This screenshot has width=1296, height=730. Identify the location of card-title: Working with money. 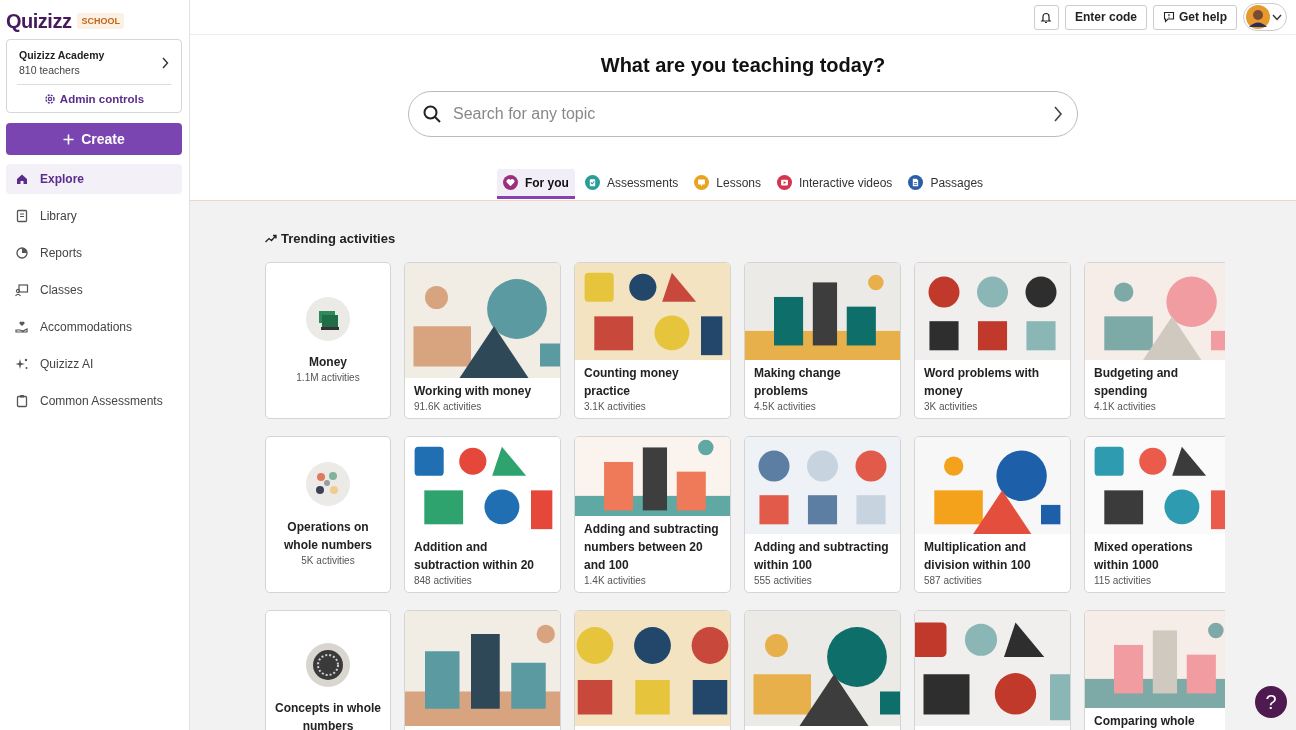
(473, 391).